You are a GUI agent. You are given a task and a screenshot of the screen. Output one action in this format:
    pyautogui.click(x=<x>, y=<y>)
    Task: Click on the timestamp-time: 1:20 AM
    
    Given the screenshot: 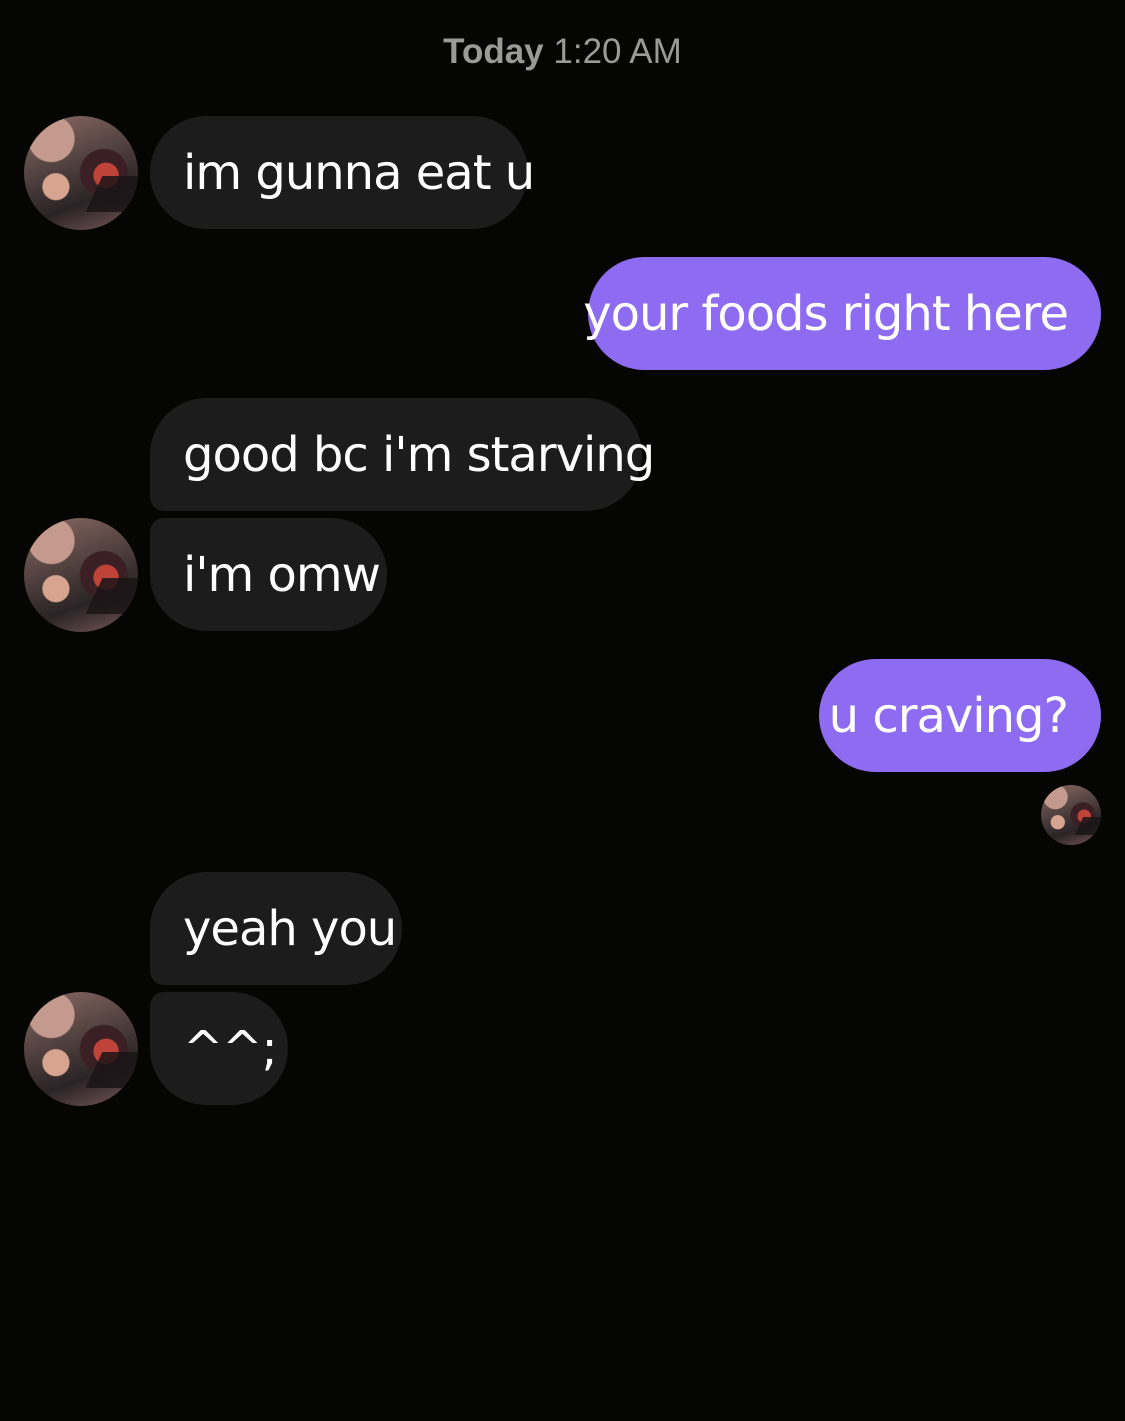 What is the action you would take?
    pyautogui.click(x=617, y=51)
    